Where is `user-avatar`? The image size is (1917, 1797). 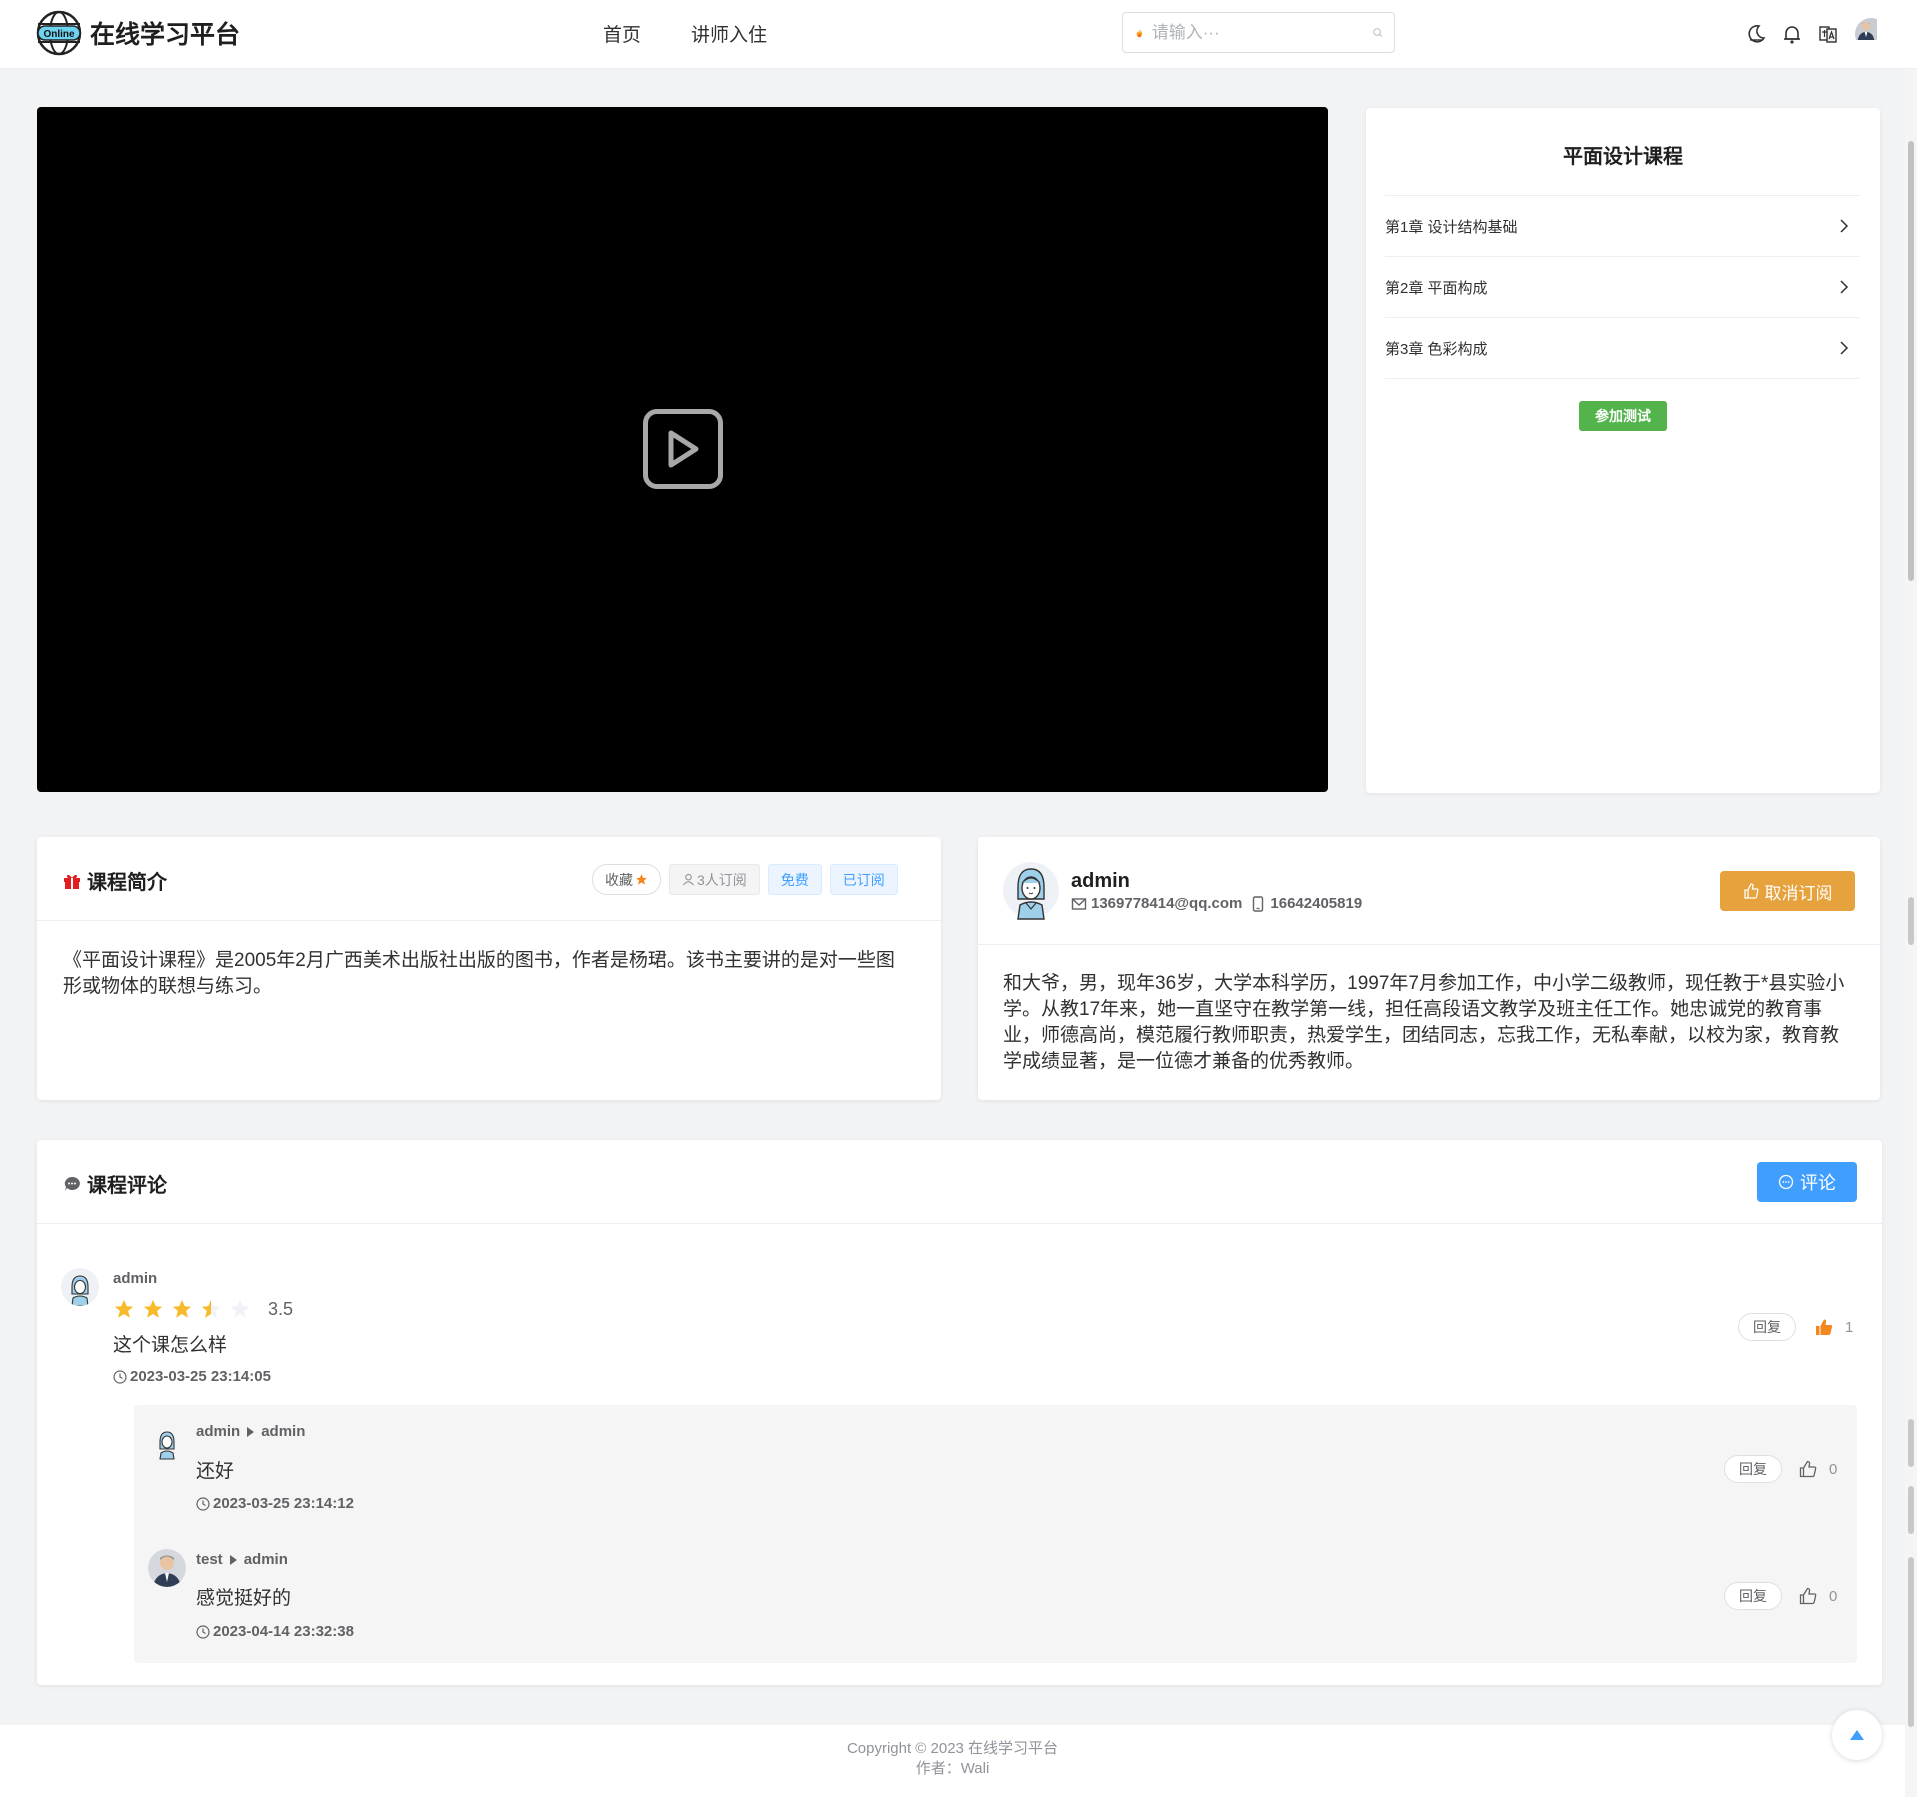
user-avatar is located at coordinates (1871, 34).